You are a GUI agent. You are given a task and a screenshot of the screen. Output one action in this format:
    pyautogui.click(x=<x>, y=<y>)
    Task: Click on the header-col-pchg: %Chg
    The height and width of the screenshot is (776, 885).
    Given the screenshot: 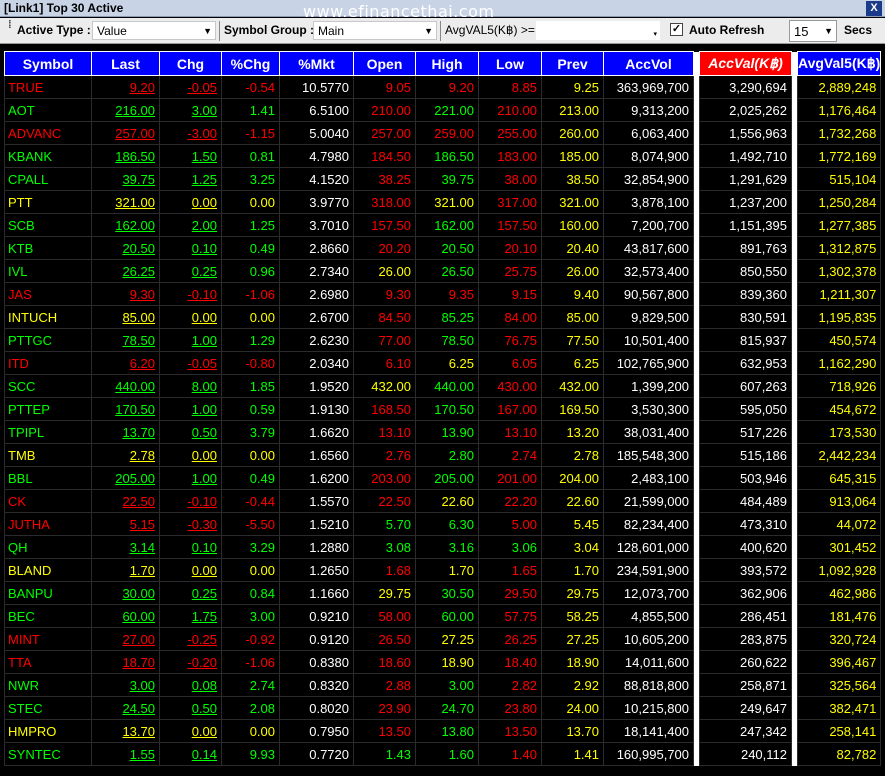 What is the action you would take?
    pyautogui.click(x=250, y=63)
    